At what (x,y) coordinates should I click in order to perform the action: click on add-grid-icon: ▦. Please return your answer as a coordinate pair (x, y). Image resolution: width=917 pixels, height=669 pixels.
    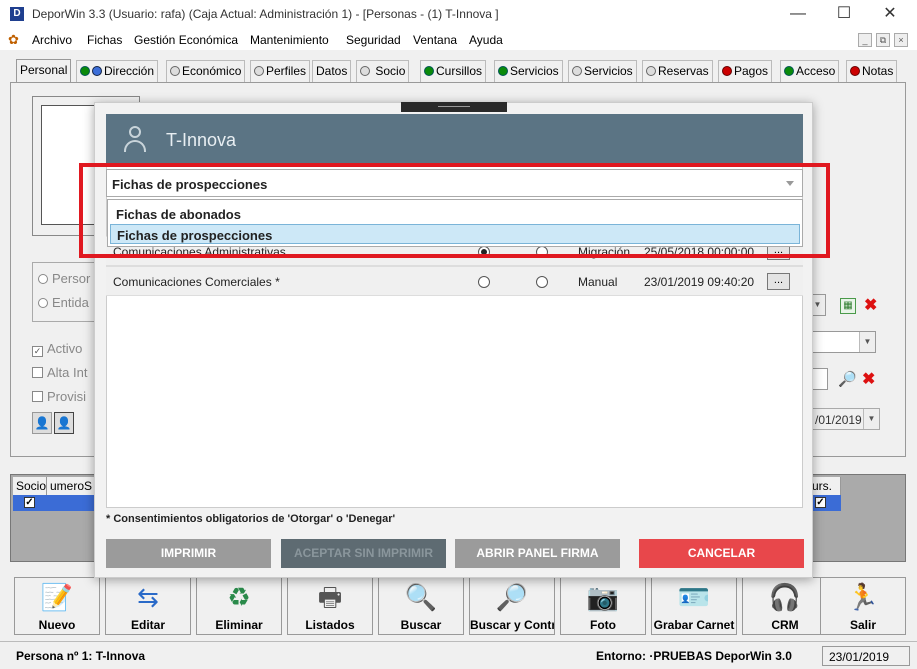
    Looking at the image, I should click on (848, 306).